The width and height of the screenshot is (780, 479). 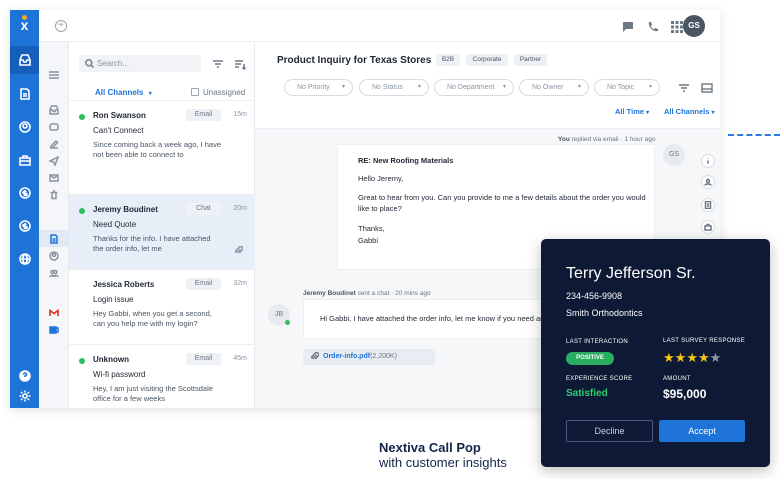 I want to click on mail-icon, so click(x=54, y=177).